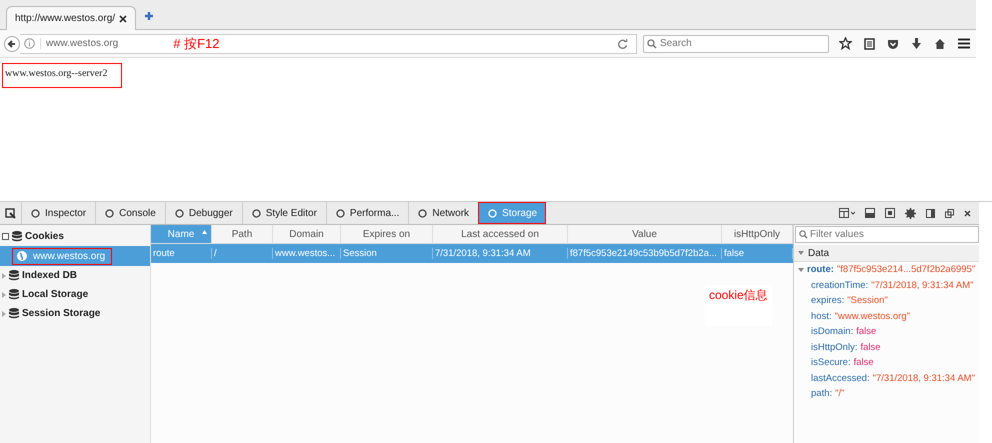 This screenshot has width=992, height=443. What do you see at coordinates (5, 236) in the screenshot?
I see `expanded-toggle-icon` at bounding box center [5, 236].